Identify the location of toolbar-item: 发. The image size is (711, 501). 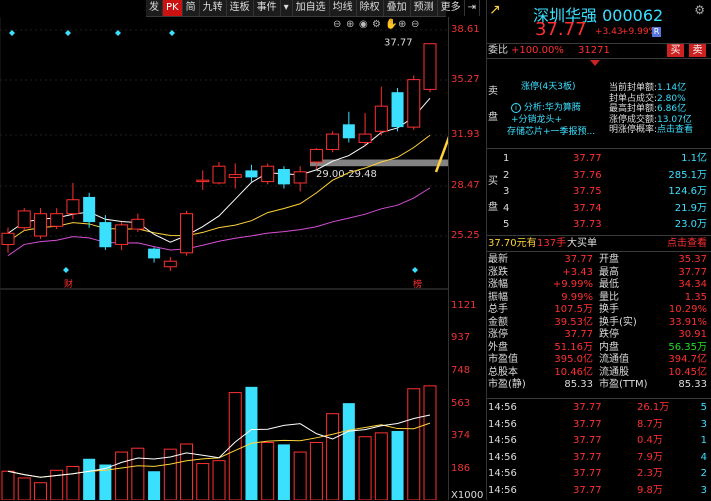
(154, 8).